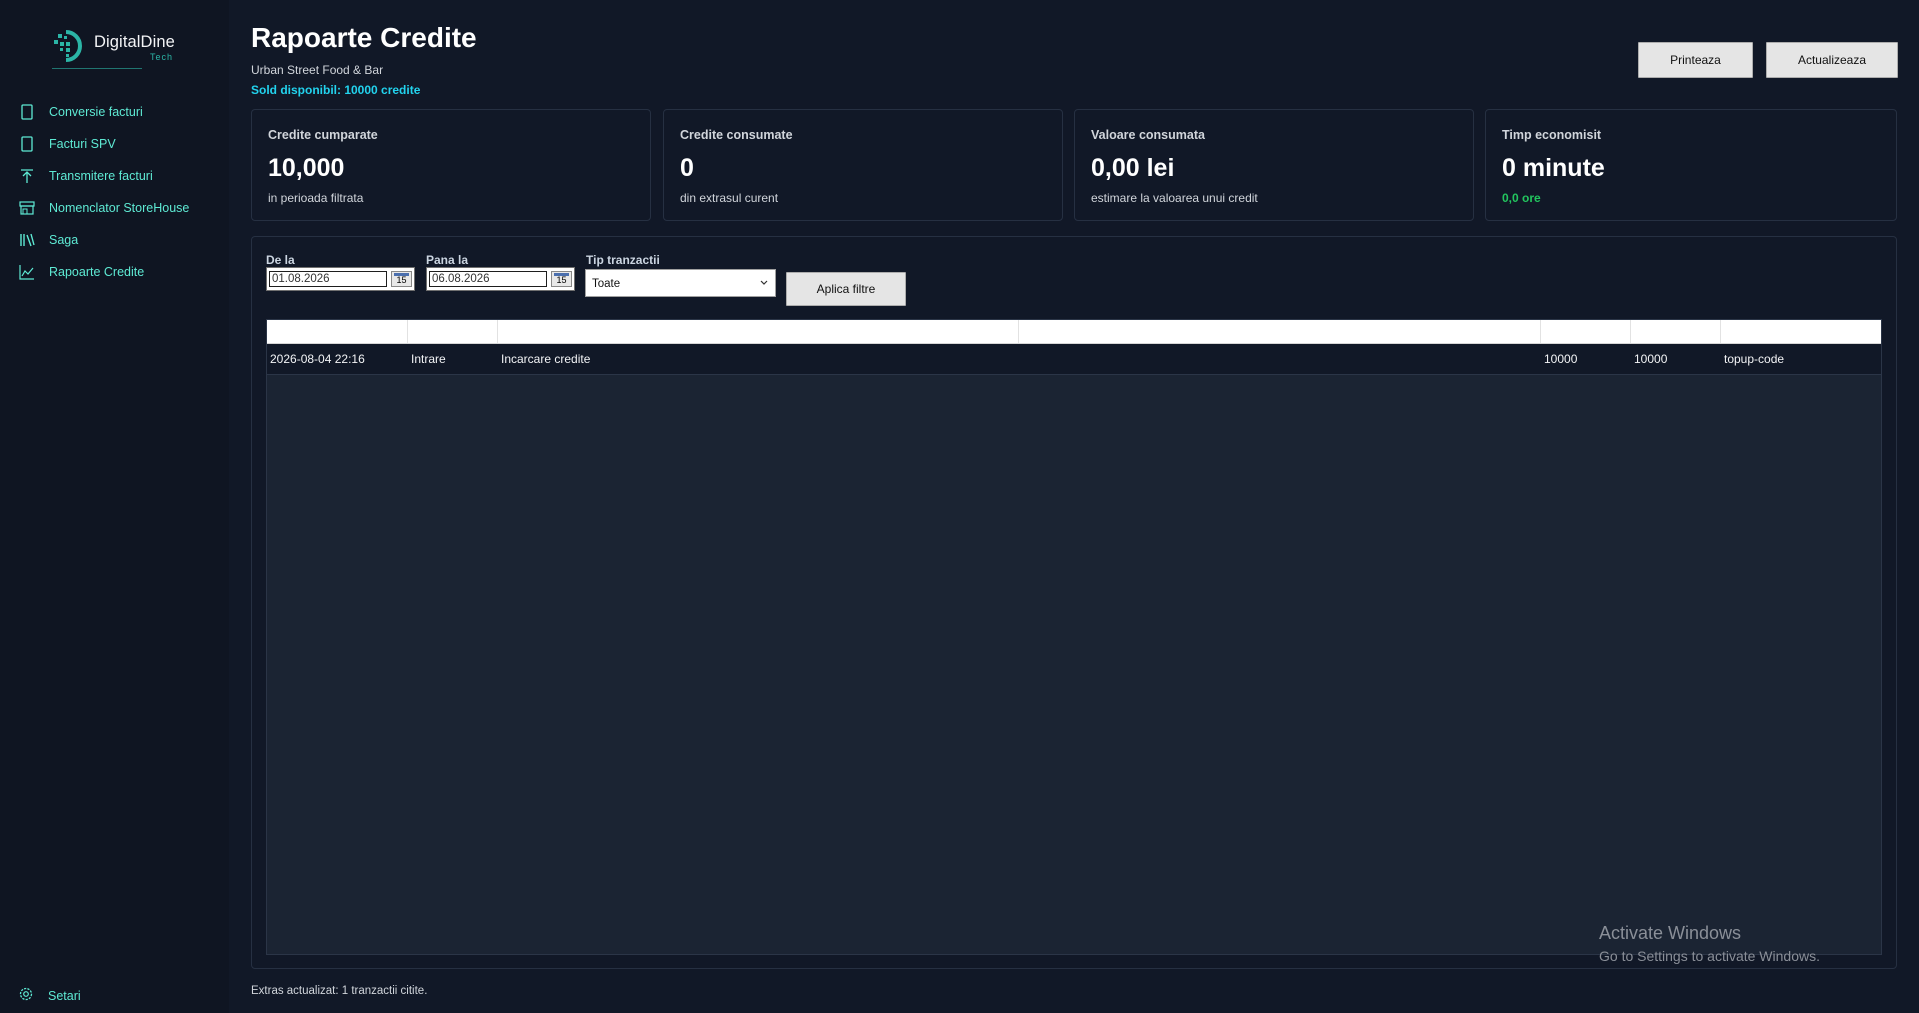  Describe the element at coordinates (26, 996) in the screenshot. I see `gear-icon` at that location.